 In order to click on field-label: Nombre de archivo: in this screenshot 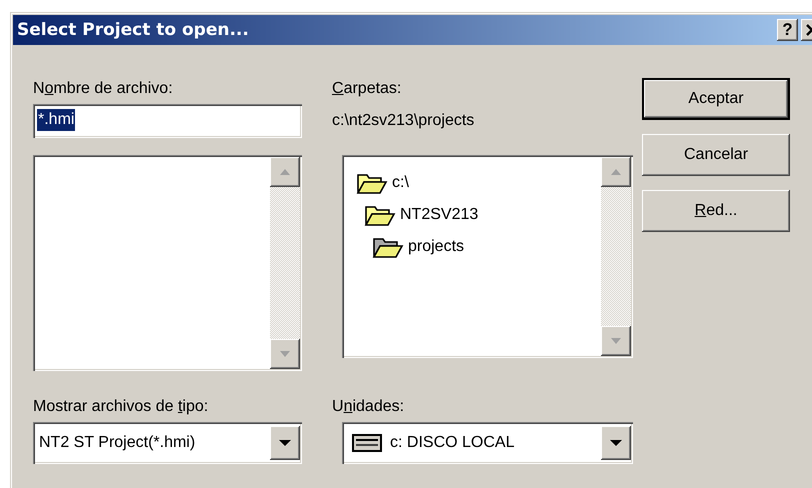, I will do `click(103, 89)`.